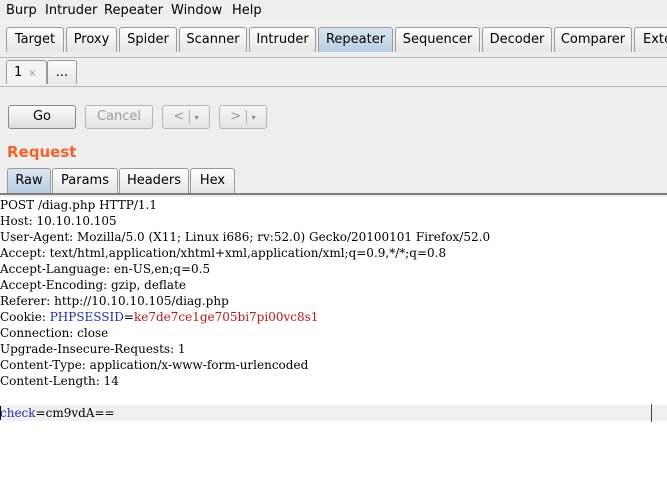 The width and height of the screenshot is (667, 483). Describe the element at coordinates (196, 10) in the screenshot. I see `menu-window: Window` at that location.